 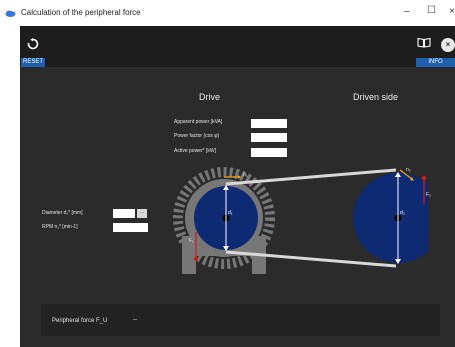 I want to click on driven-markers: n₂ F₂, so click(x=415, y=185).